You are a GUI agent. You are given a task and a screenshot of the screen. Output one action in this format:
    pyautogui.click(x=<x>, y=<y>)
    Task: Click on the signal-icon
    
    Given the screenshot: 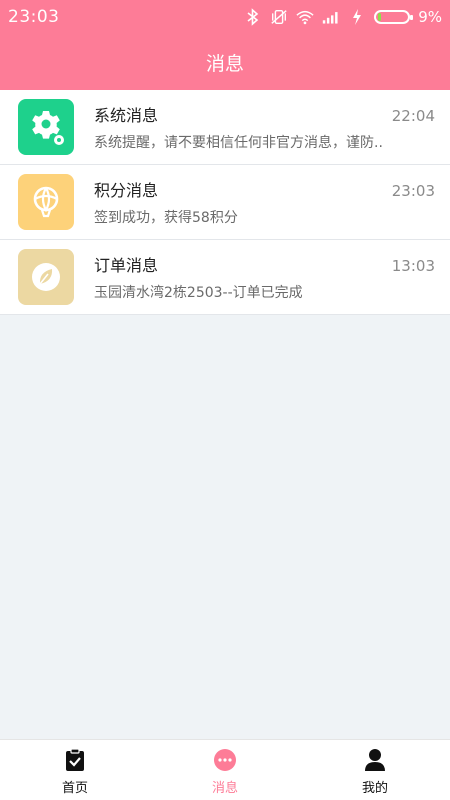 What is the action you would take?
    pyautogui.click(x=331, y=17)
    